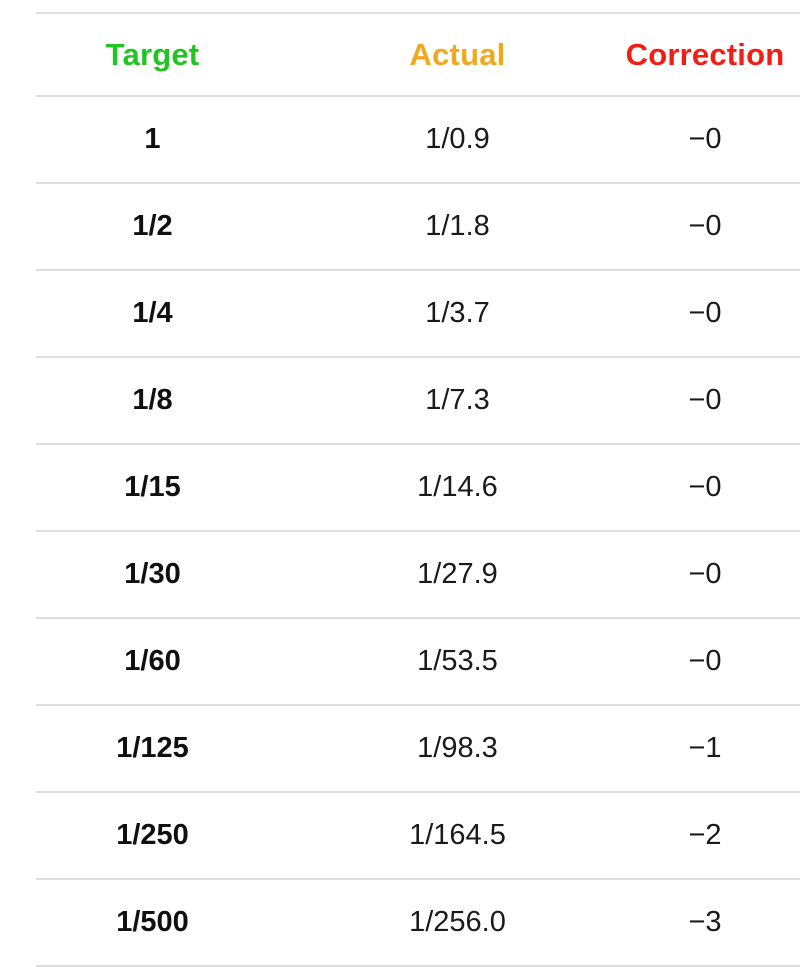  I want to click on table-row: 1/60 1/53.5 −0, so click(400, 661).